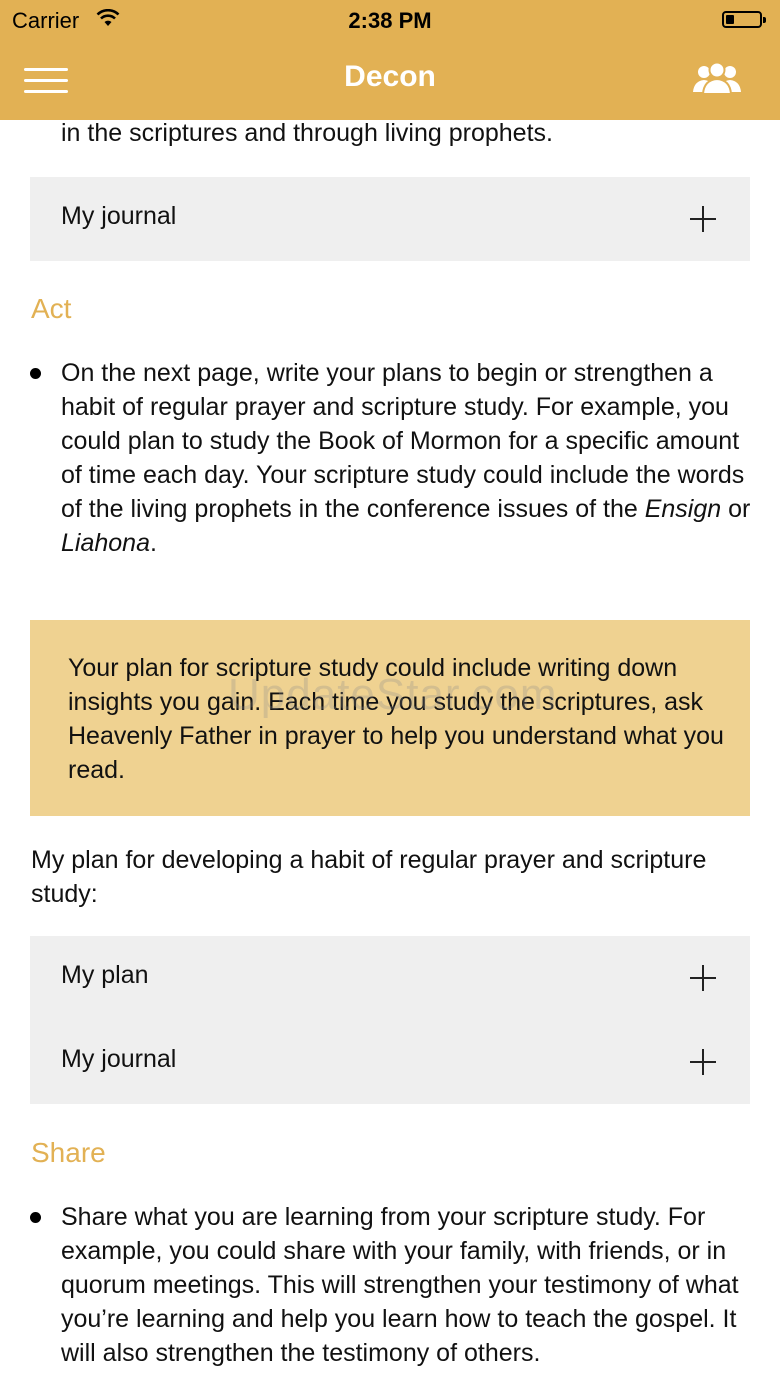 The width and height of the screenshot is (780, 1387). I want to click on page-title: Decon, so click(390, 76).